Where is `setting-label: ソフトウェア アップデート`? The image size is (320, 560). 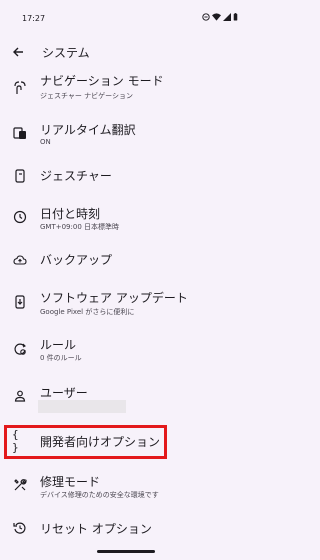 setting-label: ソフトウェア アップデート is located at coordinates (114, 298).